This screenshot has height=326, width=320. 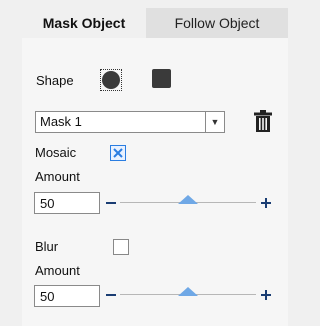 What do you see at coordinates (111, 203) in the screenshot?
I see `mosaic-minus-icon` at bounding box center [111, 203].